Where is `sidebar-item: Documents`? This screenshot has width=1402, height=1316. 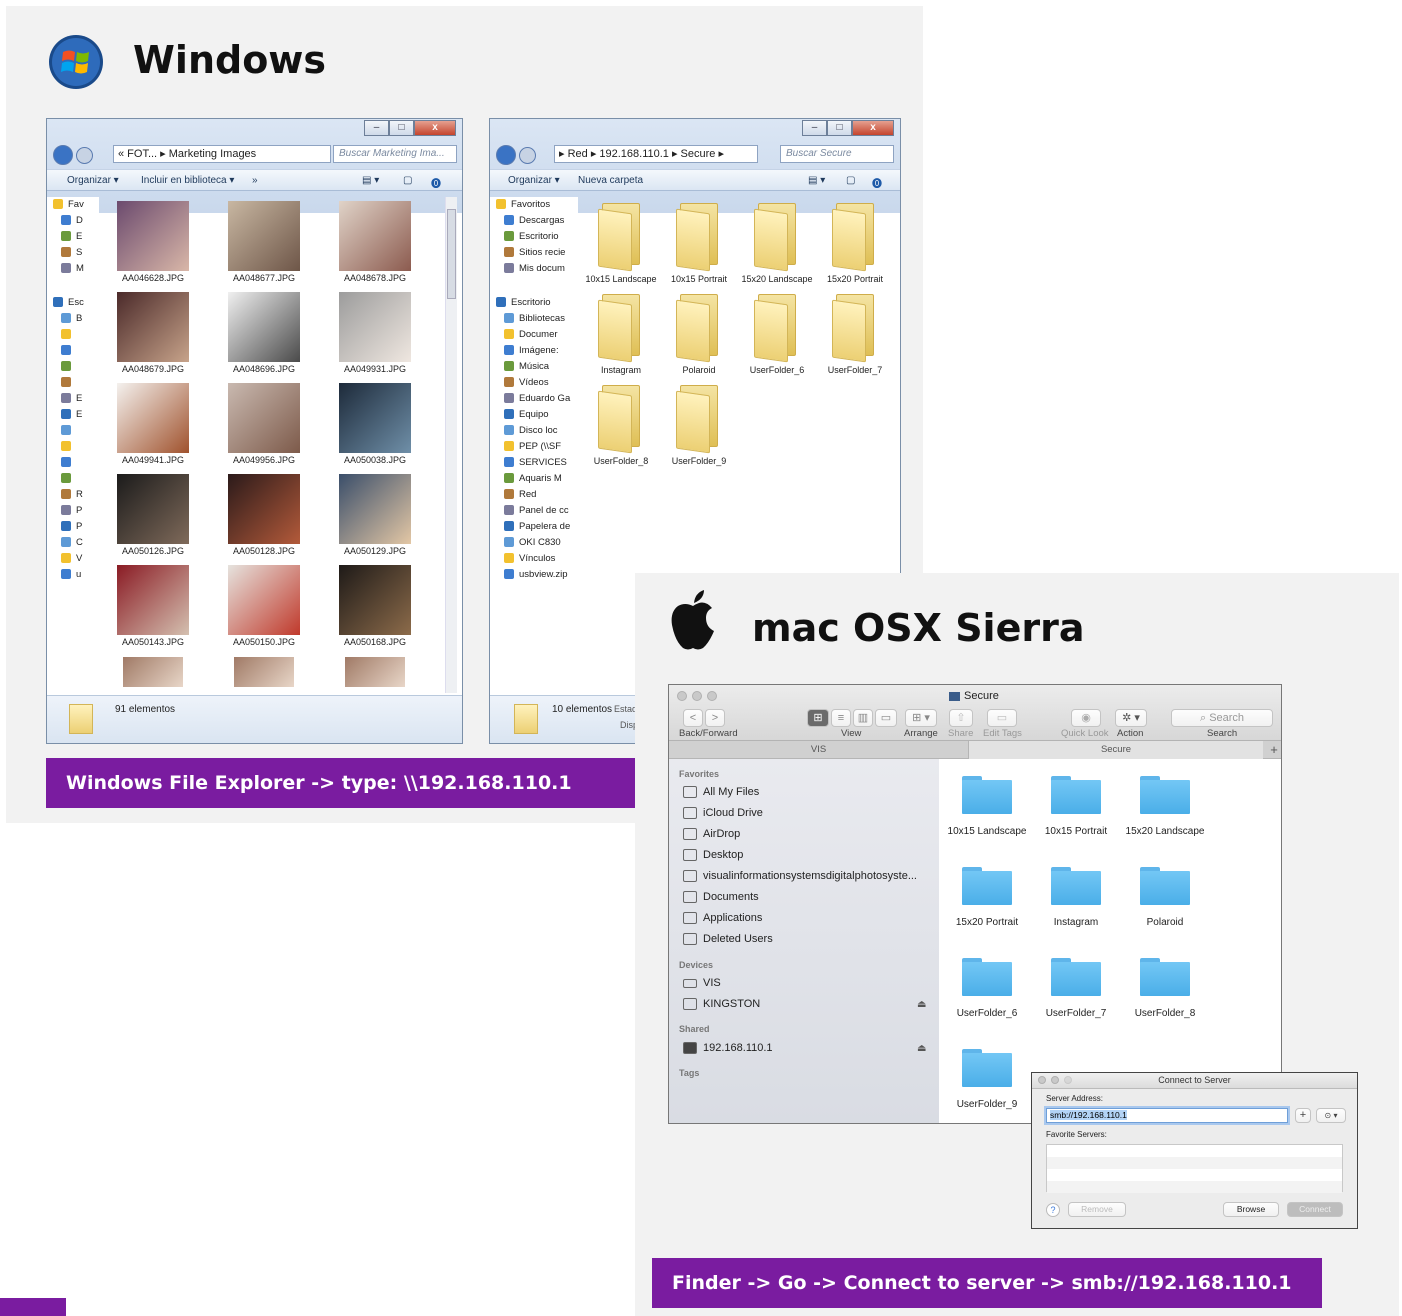
sidebar-item: Documents is located at coordinates (721, 897).